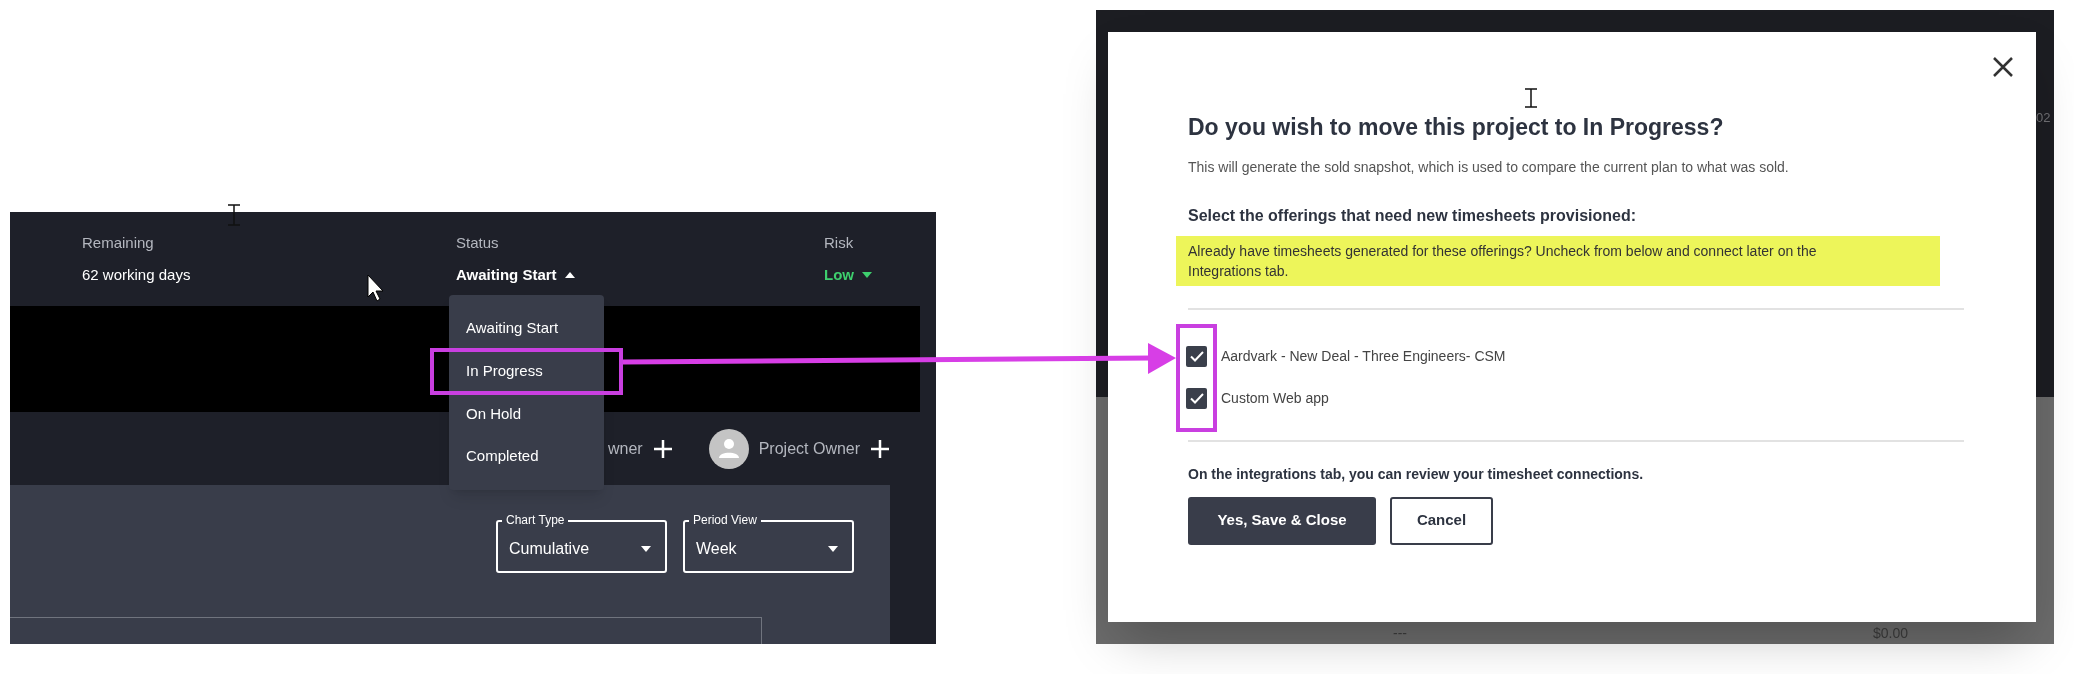  Describe the element at coordinates (2043, 118) in the screenshot. I see `background-text: 02` at that location.